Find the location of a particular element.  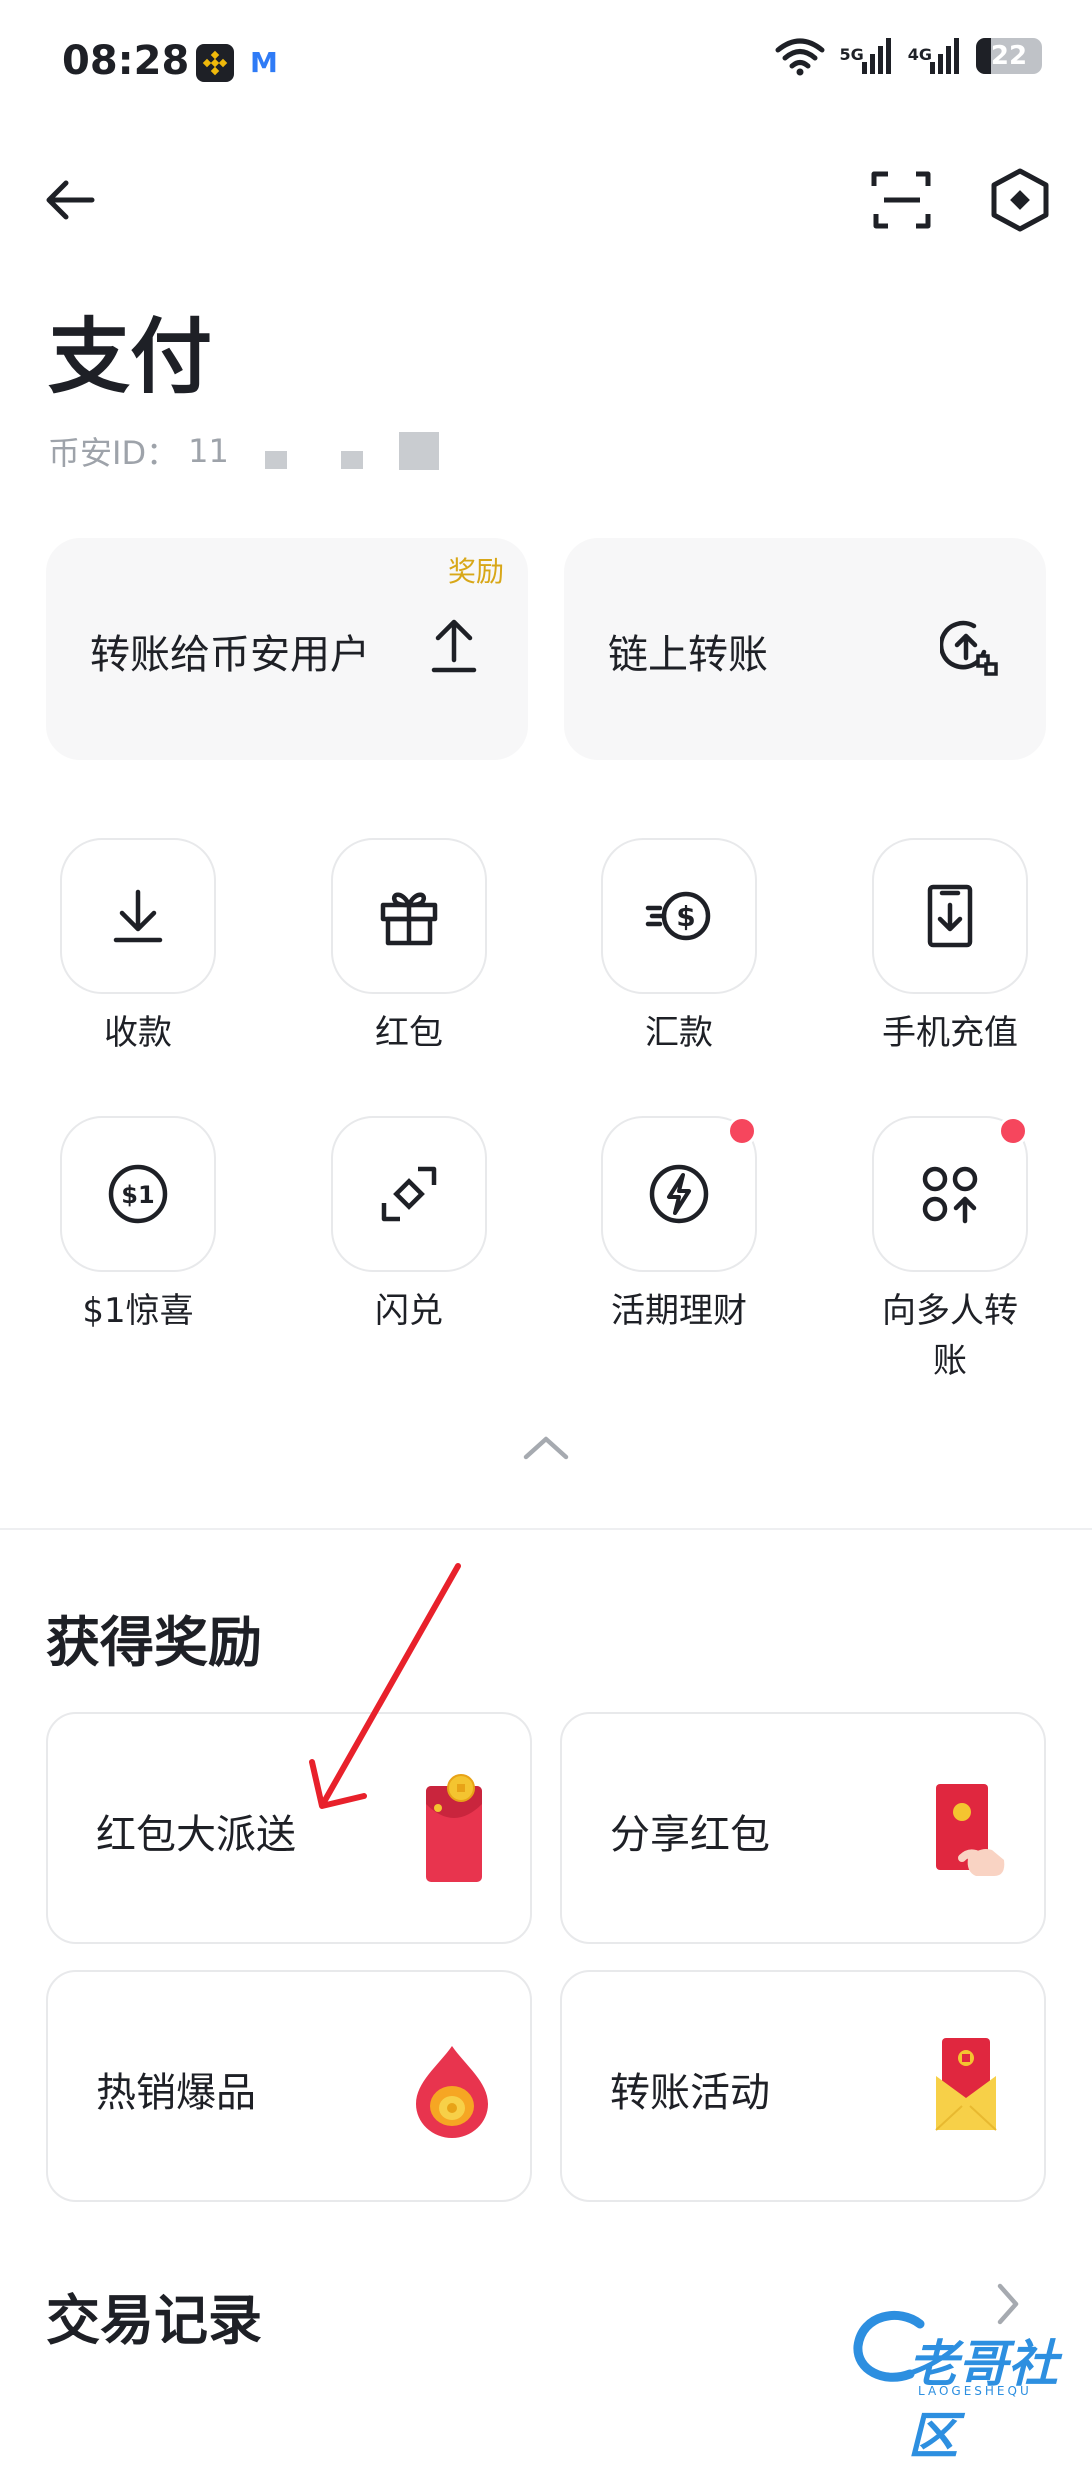

on-chain-transfer-icon is located at coordinates (969, 648).